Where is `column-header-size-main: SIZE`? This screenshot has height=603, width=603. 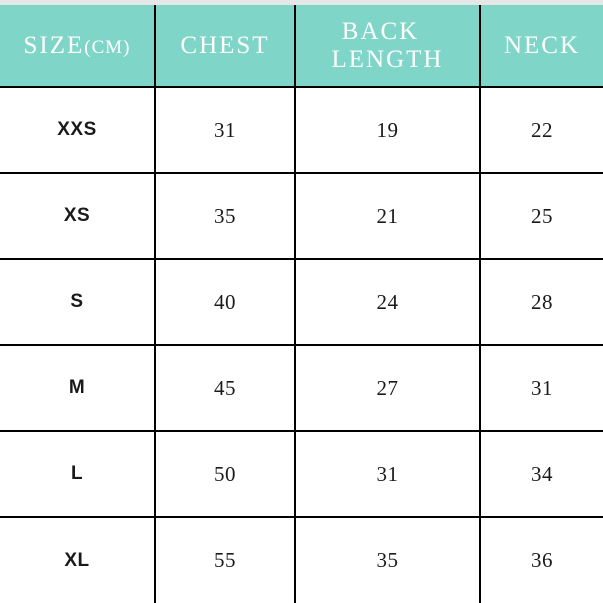
column-header-size-main: SIZE is located at coordinates (54, 45).